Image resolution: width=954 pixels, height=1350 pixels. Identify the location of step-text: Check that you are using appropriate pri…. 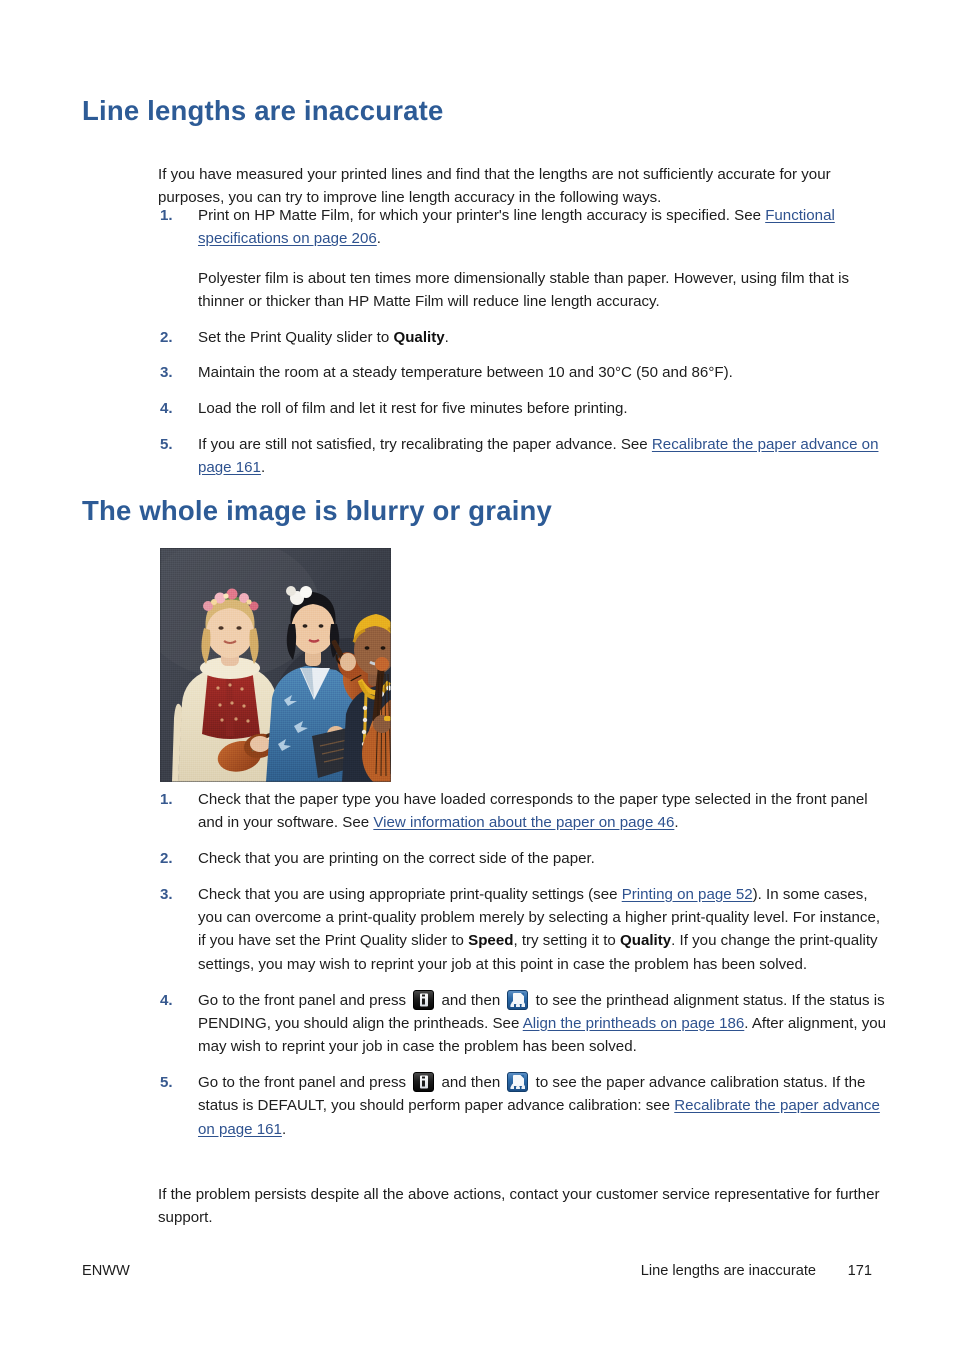
(410, 894).